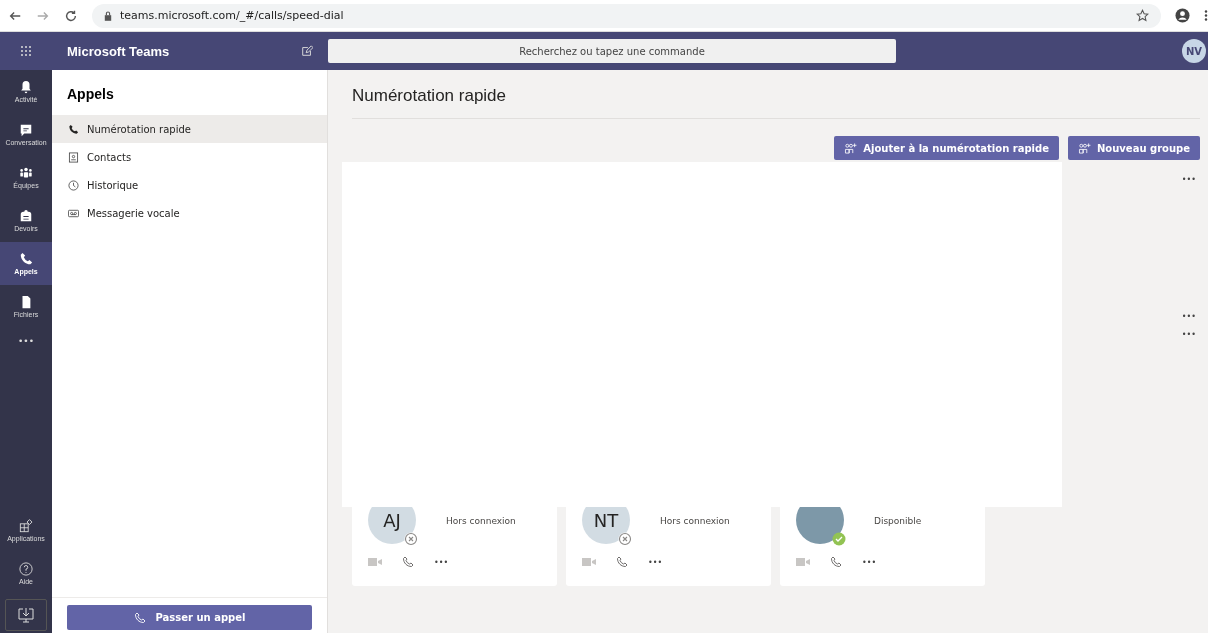  I want to click on star-icon, so click(1142, 15).